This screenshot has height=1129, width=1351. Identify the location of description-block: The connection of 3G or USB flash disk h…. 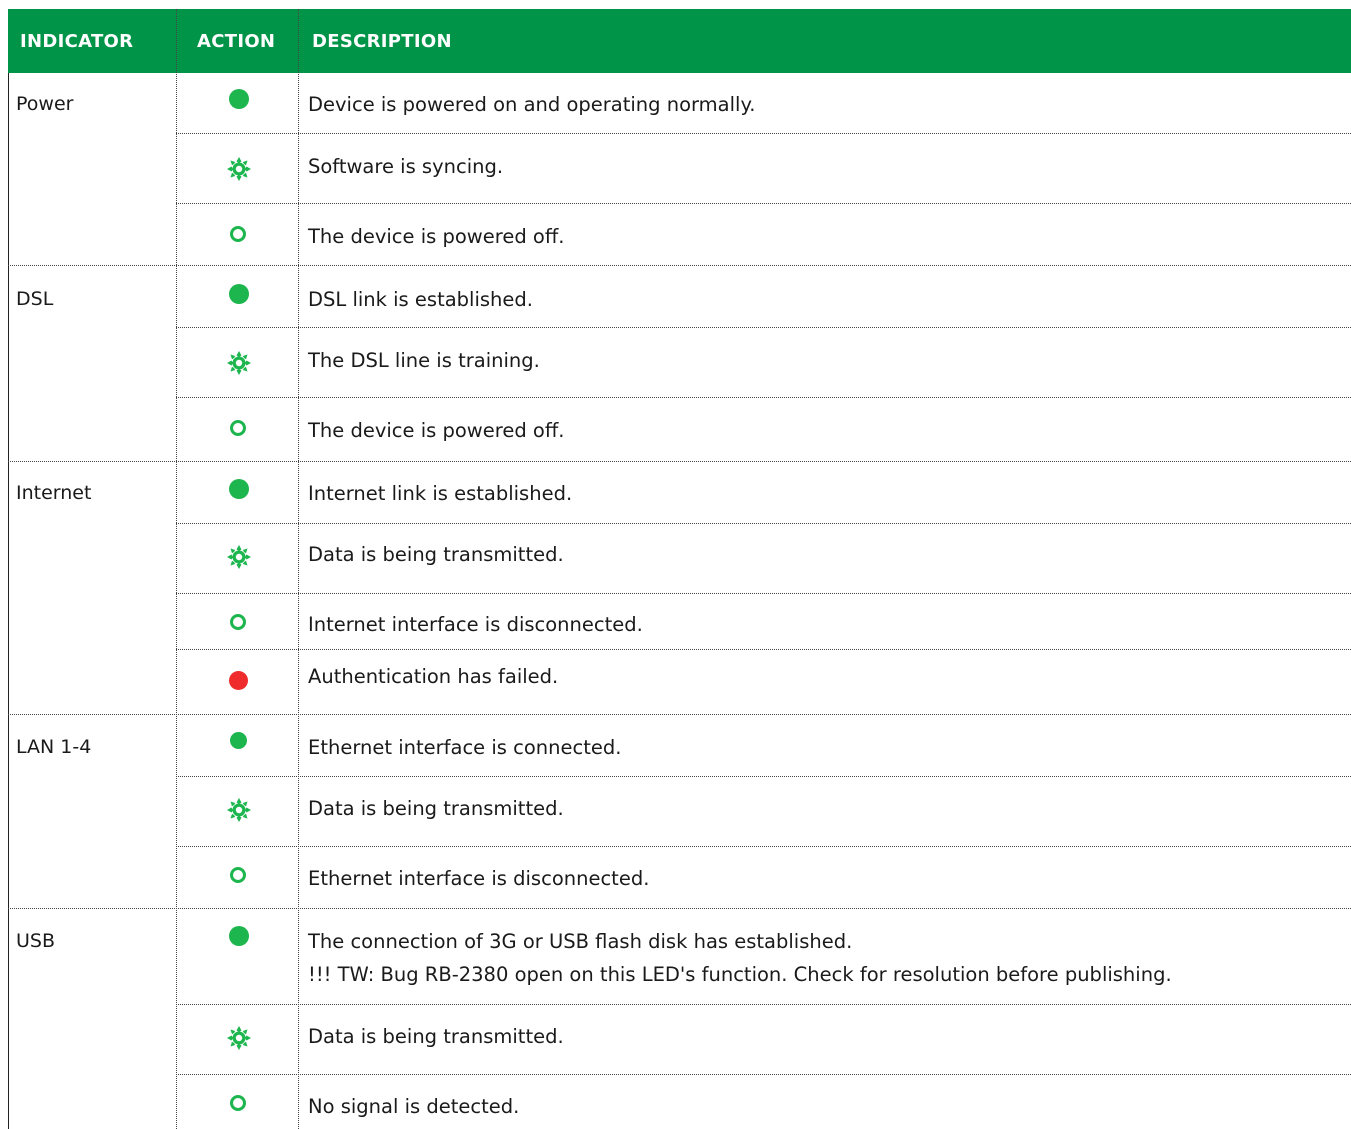
(740, 958).